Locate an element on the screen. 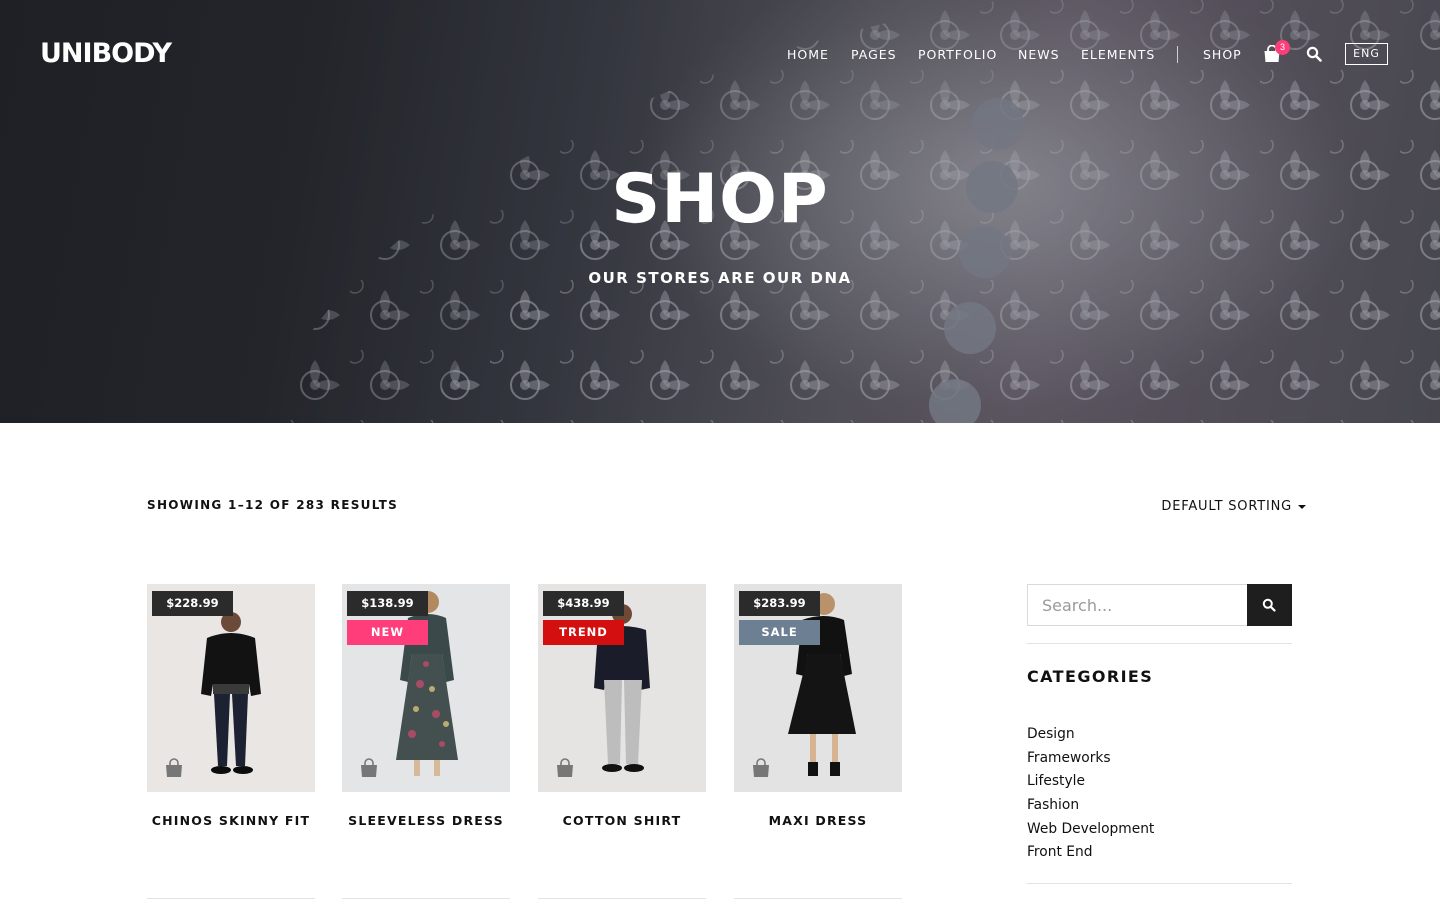 Image resolution: width=1440 pixels, height=900 pixels. sorting-label: DEFAULT SORTING is located at coordinates (1226, 506).